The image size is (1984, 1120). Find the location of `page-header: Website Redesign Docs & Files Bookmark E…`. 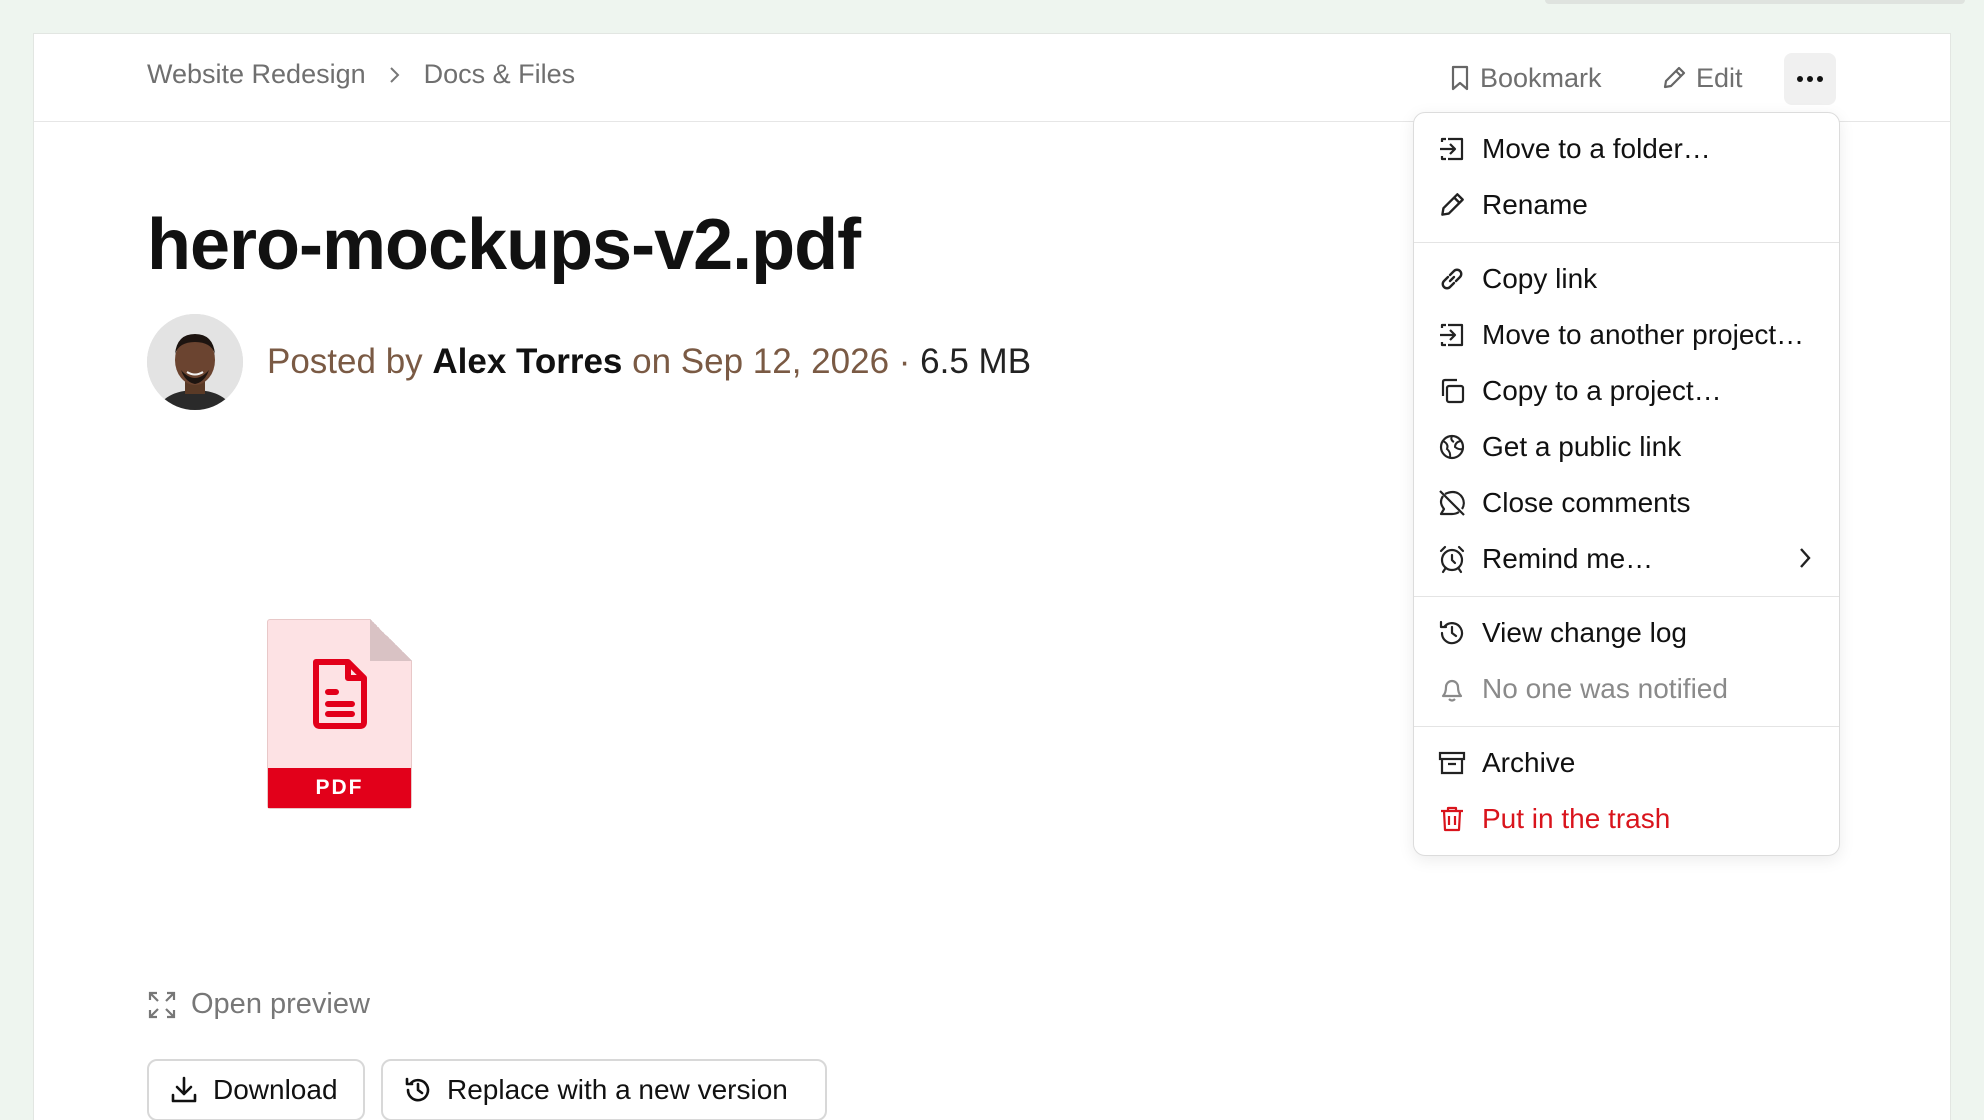

page-header: Website Redesign Docs & Files Bookmark E… is located at coordinates (992, 78).